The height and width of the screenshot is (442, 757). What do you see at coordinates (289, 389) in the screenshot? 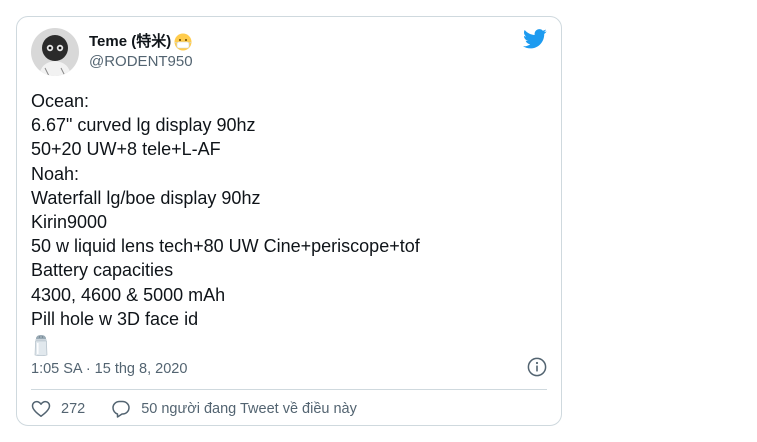
I see `divider` at bounding box center [289, 389].